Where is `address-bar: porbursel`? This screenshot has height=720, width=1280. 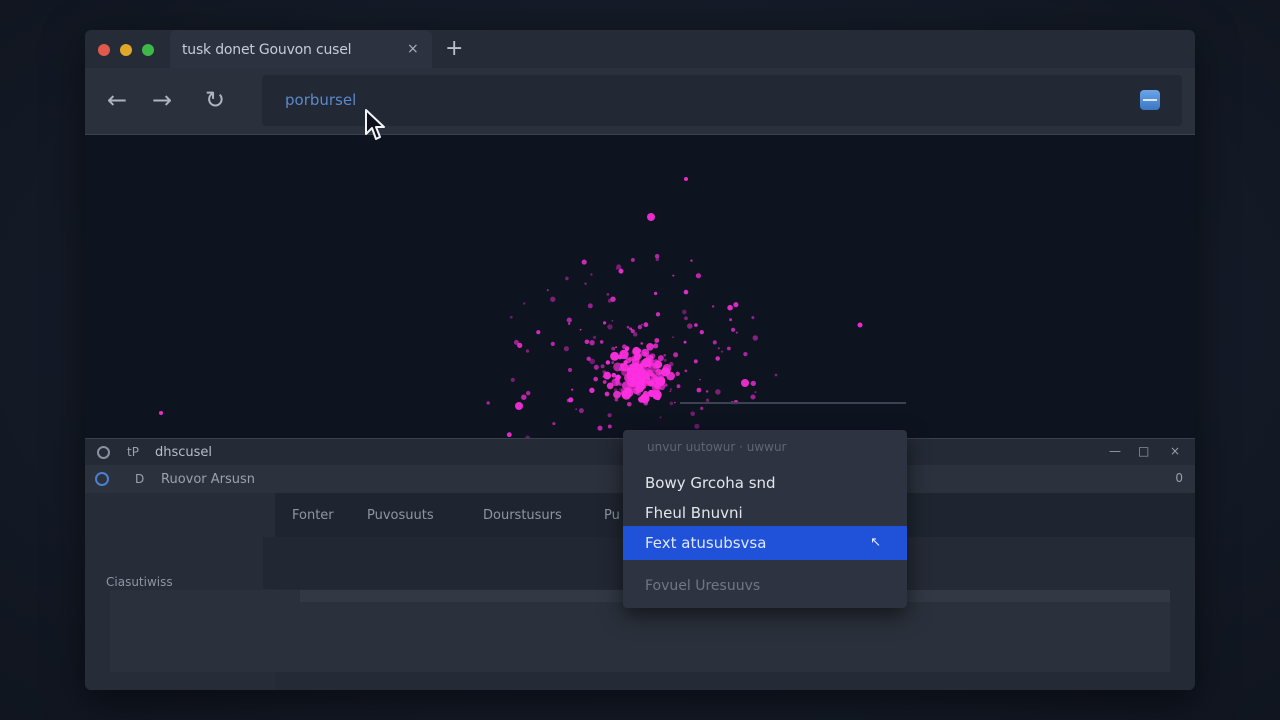
address-bar: porbursel is located at coordinates (722, 100).